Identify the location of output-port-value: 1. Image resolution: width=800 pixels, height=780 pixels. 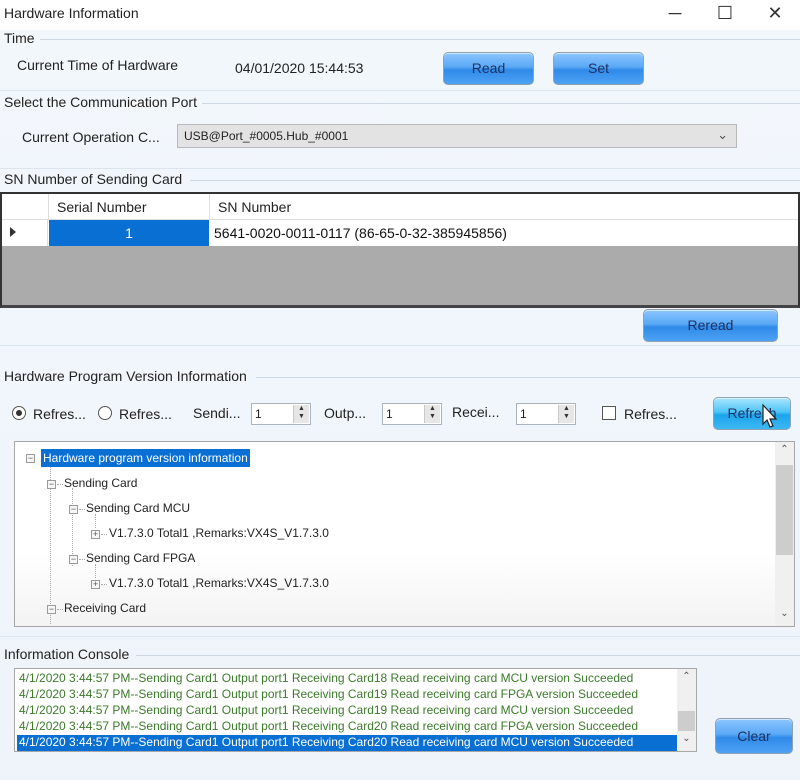
(389, 414).